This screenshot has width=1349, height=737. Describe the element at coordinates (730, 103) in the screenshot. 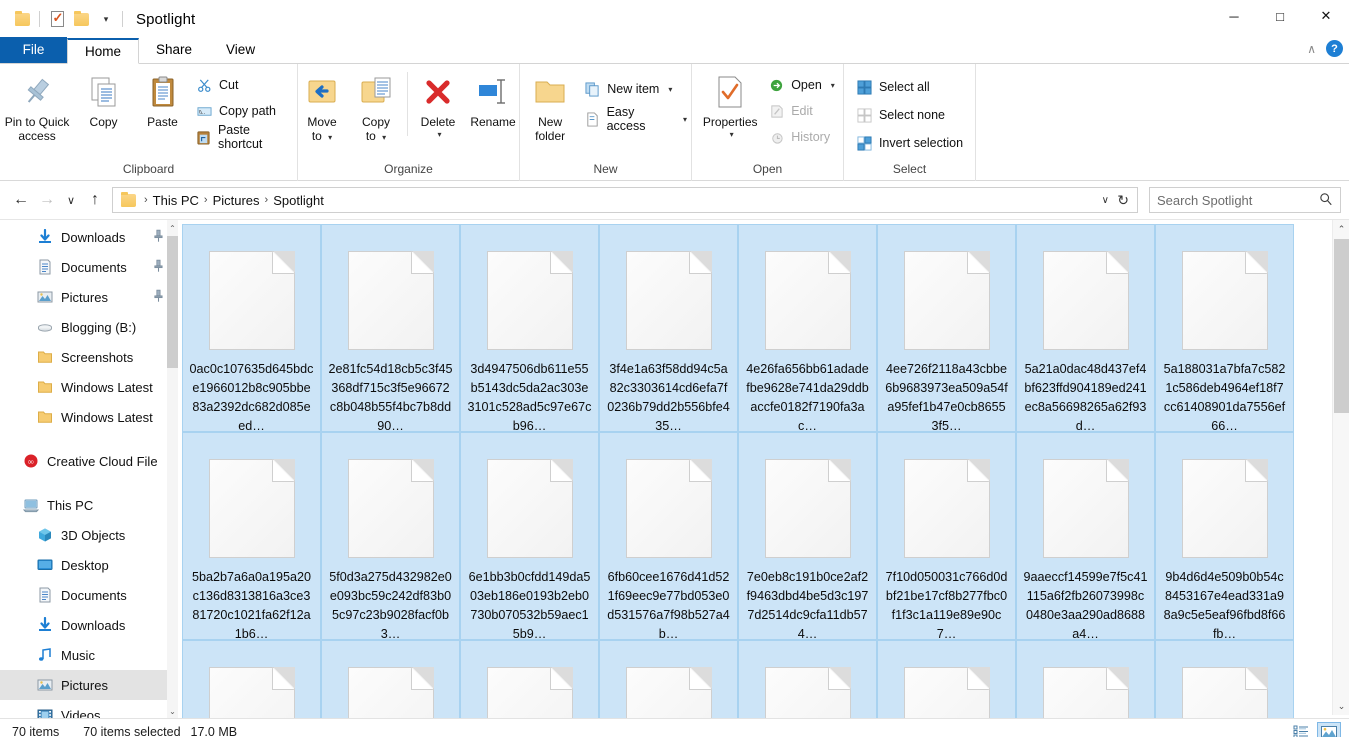

I see `properties-button: Properties ▾` at that location.